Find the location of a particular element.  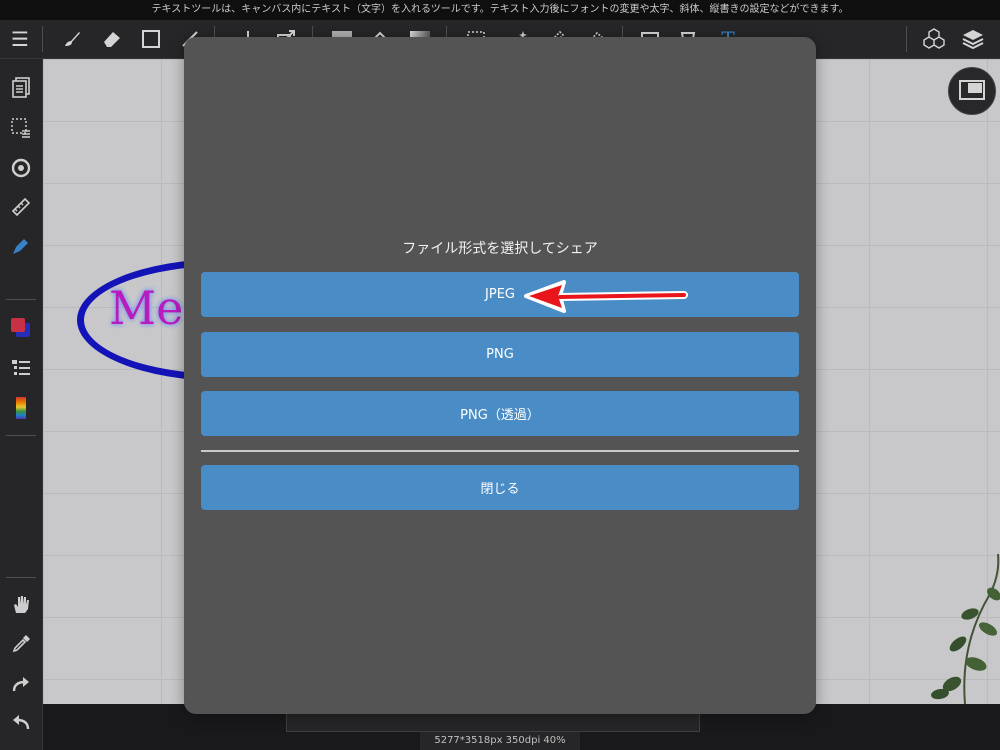

dialog-divider is located at coordinates (500, 451).